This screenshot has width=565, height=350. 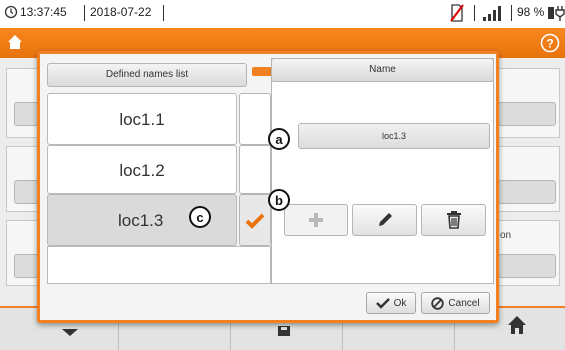 I want to click on plus-icon, so click(x=316, y=220).